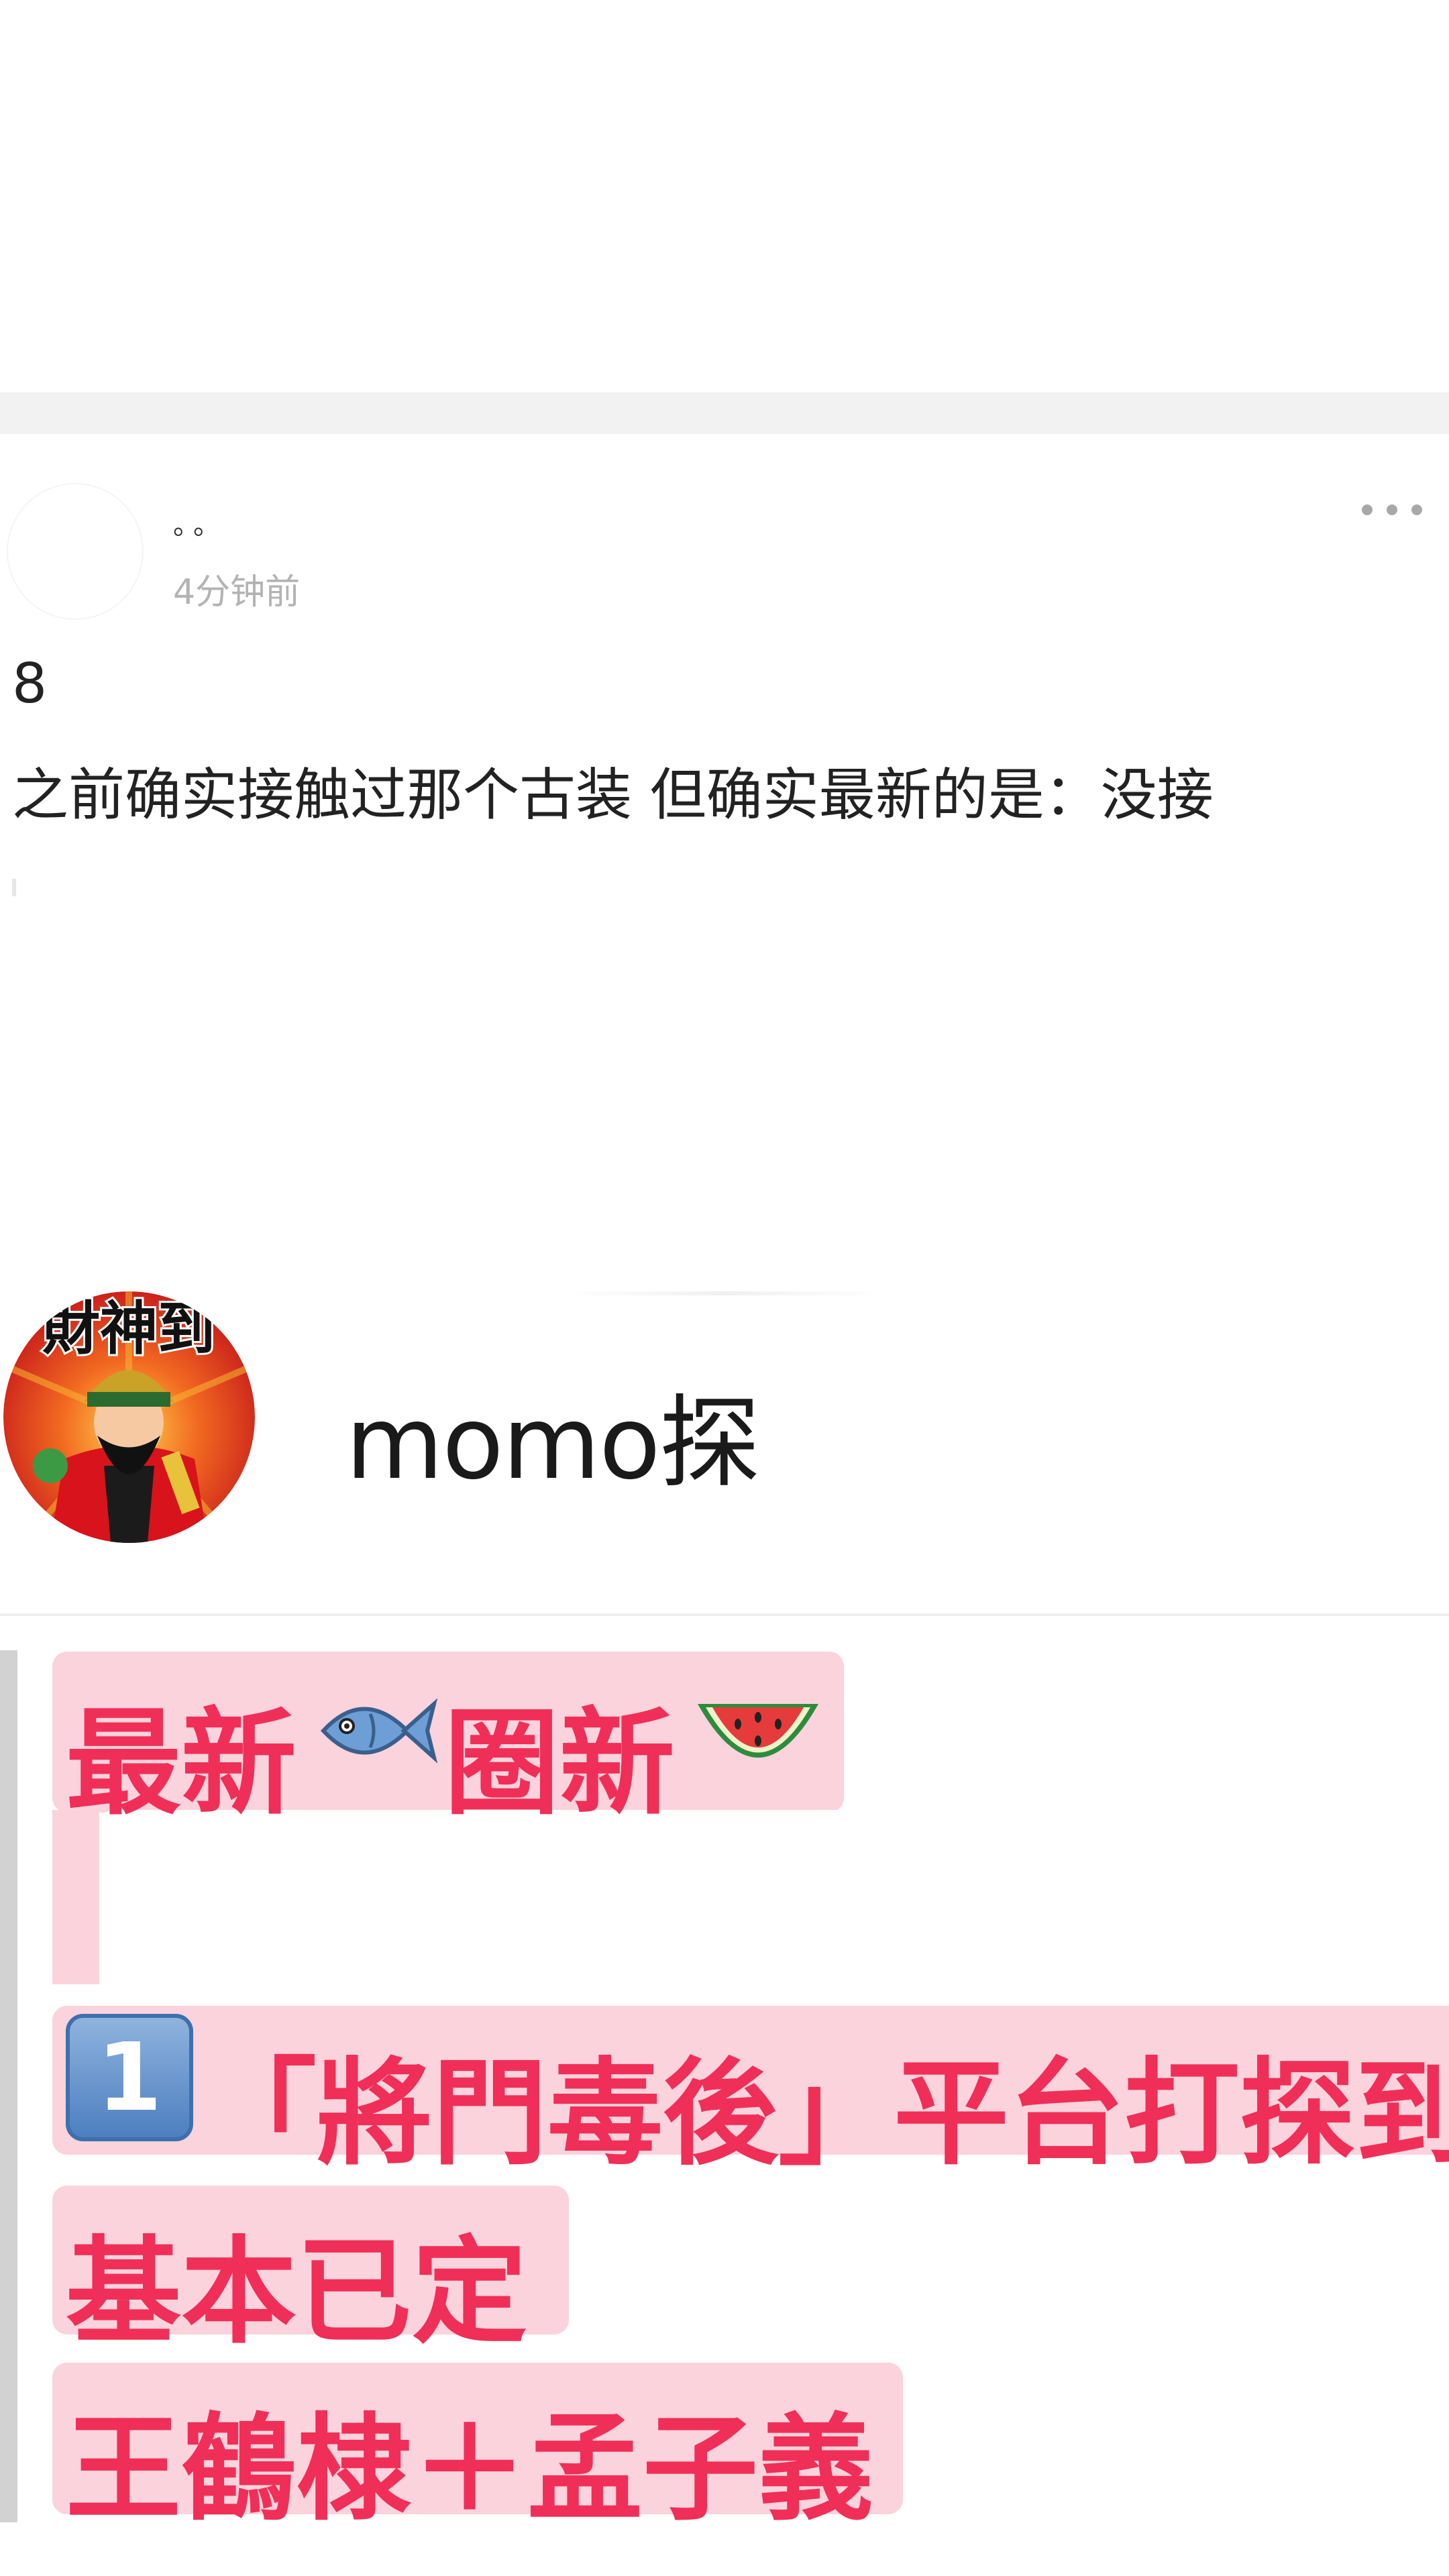  I want to click on post-avatar, so click(75, 551).